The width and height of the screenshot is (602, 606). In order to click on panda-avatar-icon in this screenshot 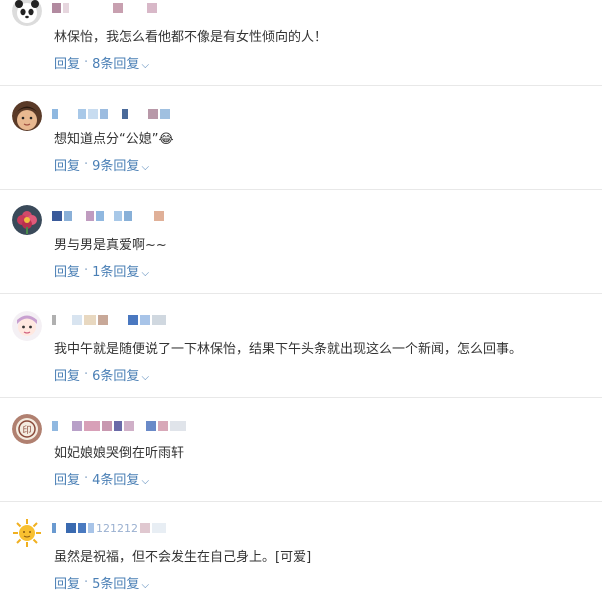, I will do `click(27, 13)`.